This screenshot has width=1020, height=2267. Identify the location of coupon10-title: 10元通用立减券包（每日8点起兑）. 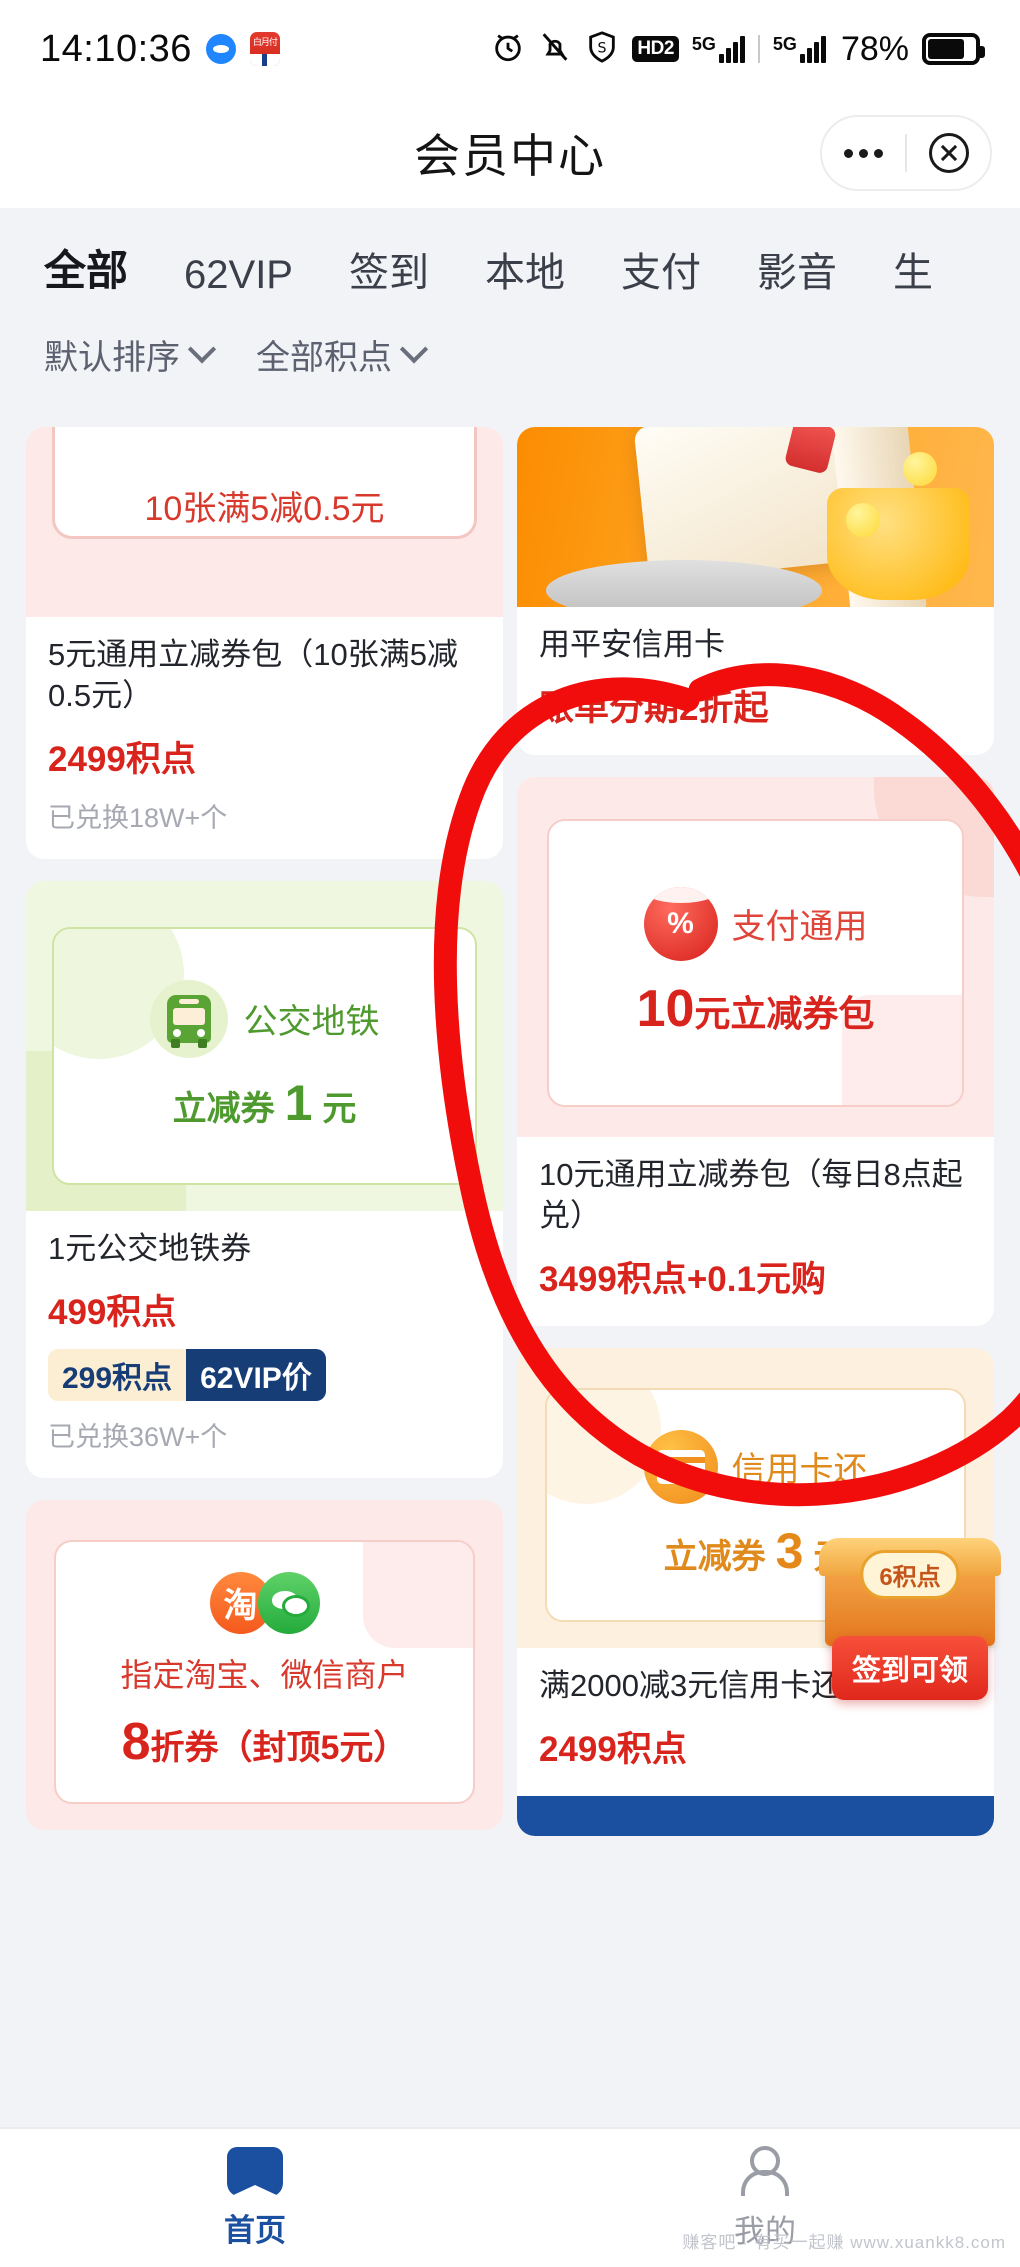
(751, 1194).